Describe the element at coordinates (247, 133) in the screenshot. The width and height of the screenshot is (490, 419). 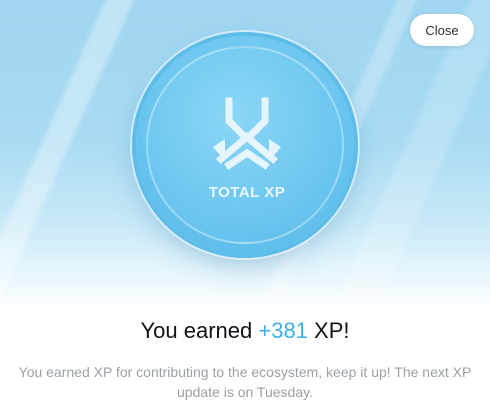
I see `total-xp-logo-icon` at that location.